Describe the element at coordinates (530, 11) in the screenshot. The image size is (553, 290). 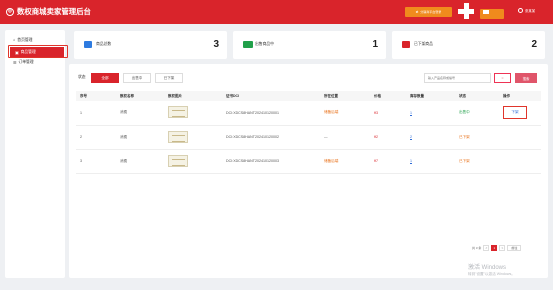
I see `user-name: 张某某` at that location.